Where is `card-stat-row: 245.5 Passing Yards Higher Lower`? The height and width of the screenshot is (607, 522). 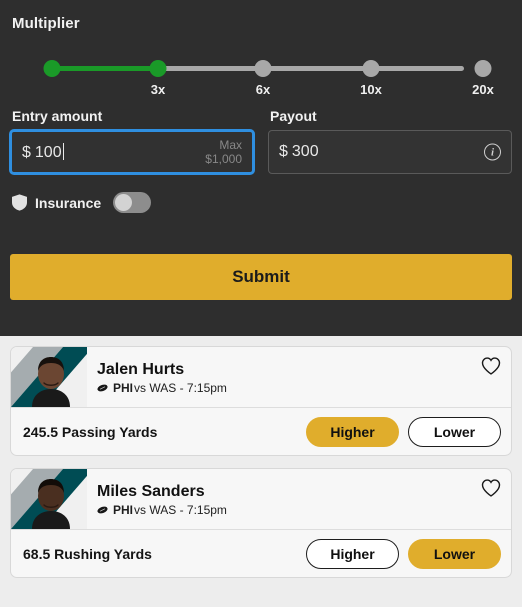
card-stat-row: 245.5 Passing Yards Higher Lower is located at coordinates (261, 431).